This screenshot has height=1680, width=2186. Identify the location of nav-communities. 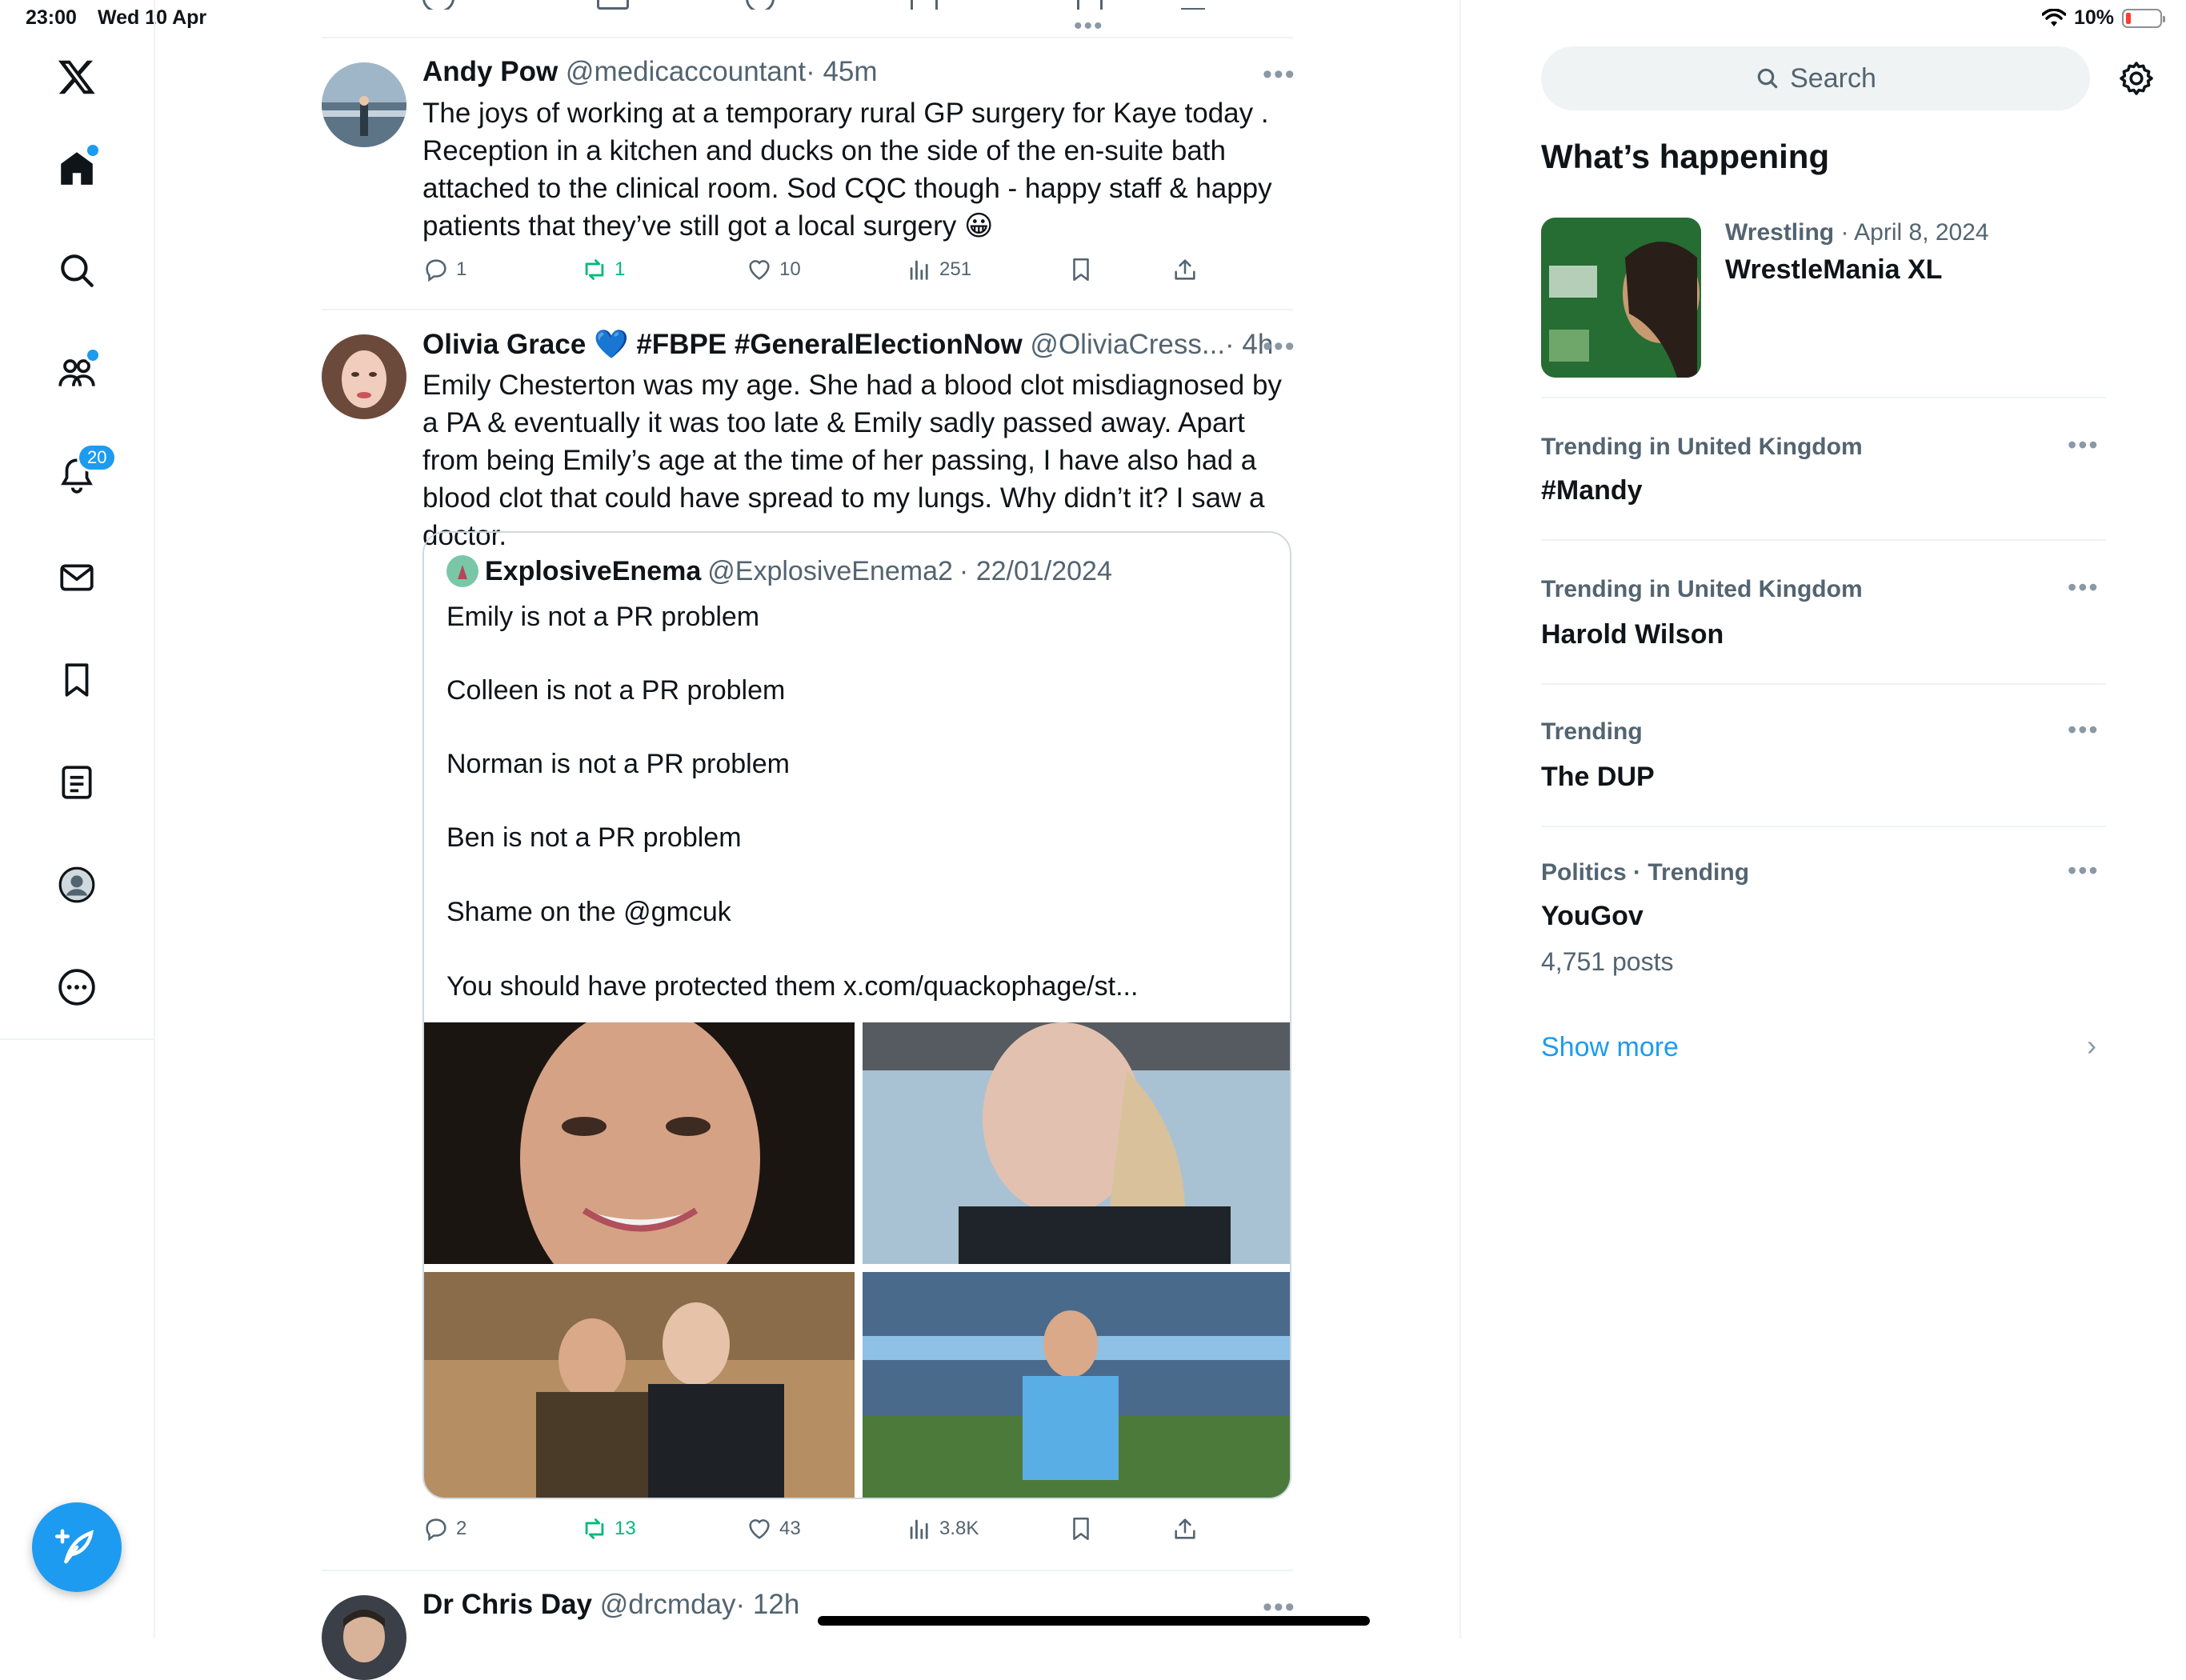
(77, 373).